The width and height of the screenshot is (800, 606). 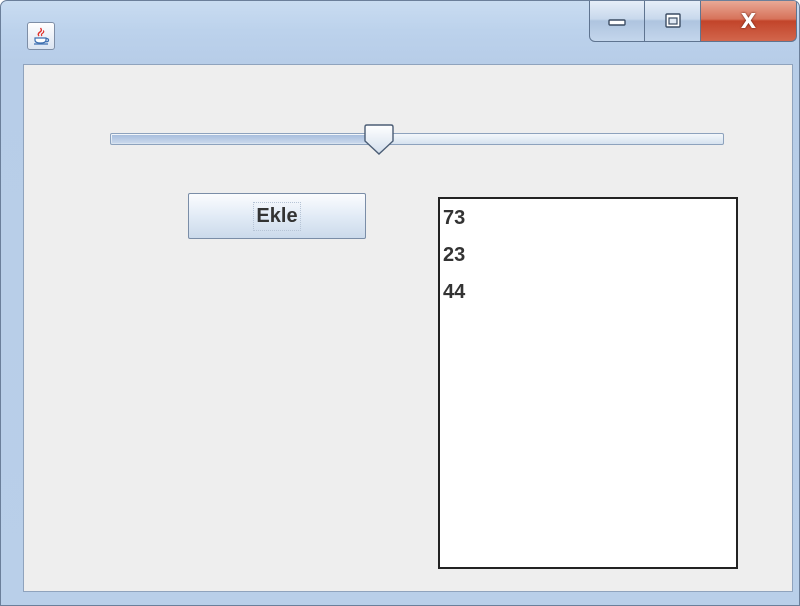 I want to click on list-item: 44, so click(x=589, y=298).